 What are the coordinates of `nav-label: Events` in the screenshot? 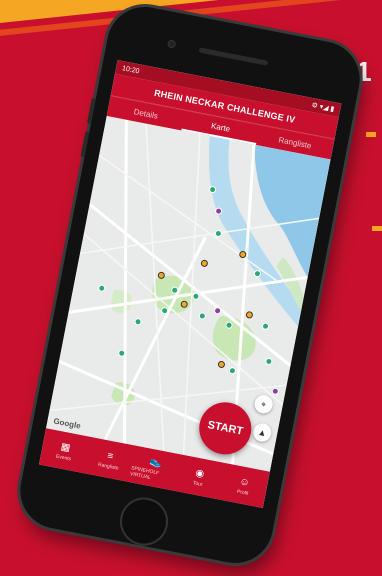 It's located at (63, 457).